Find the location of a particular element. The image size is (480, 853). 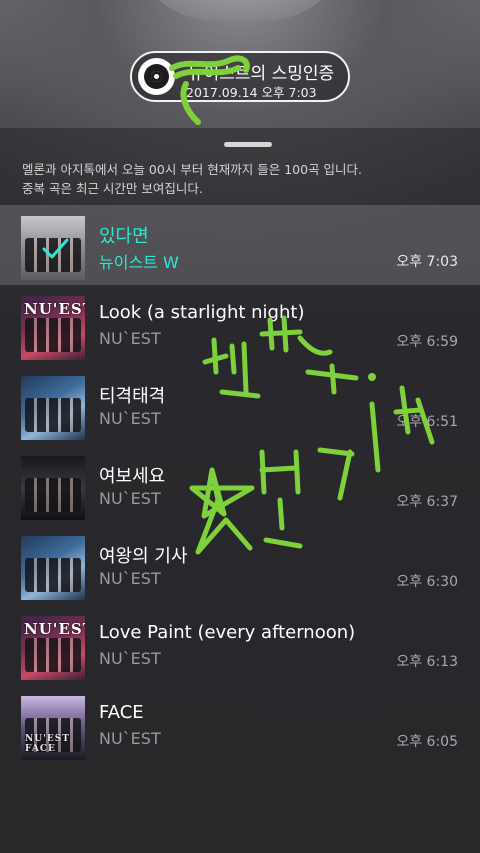

play-time: 오후 6:13 is located at coordinates (427, 662).